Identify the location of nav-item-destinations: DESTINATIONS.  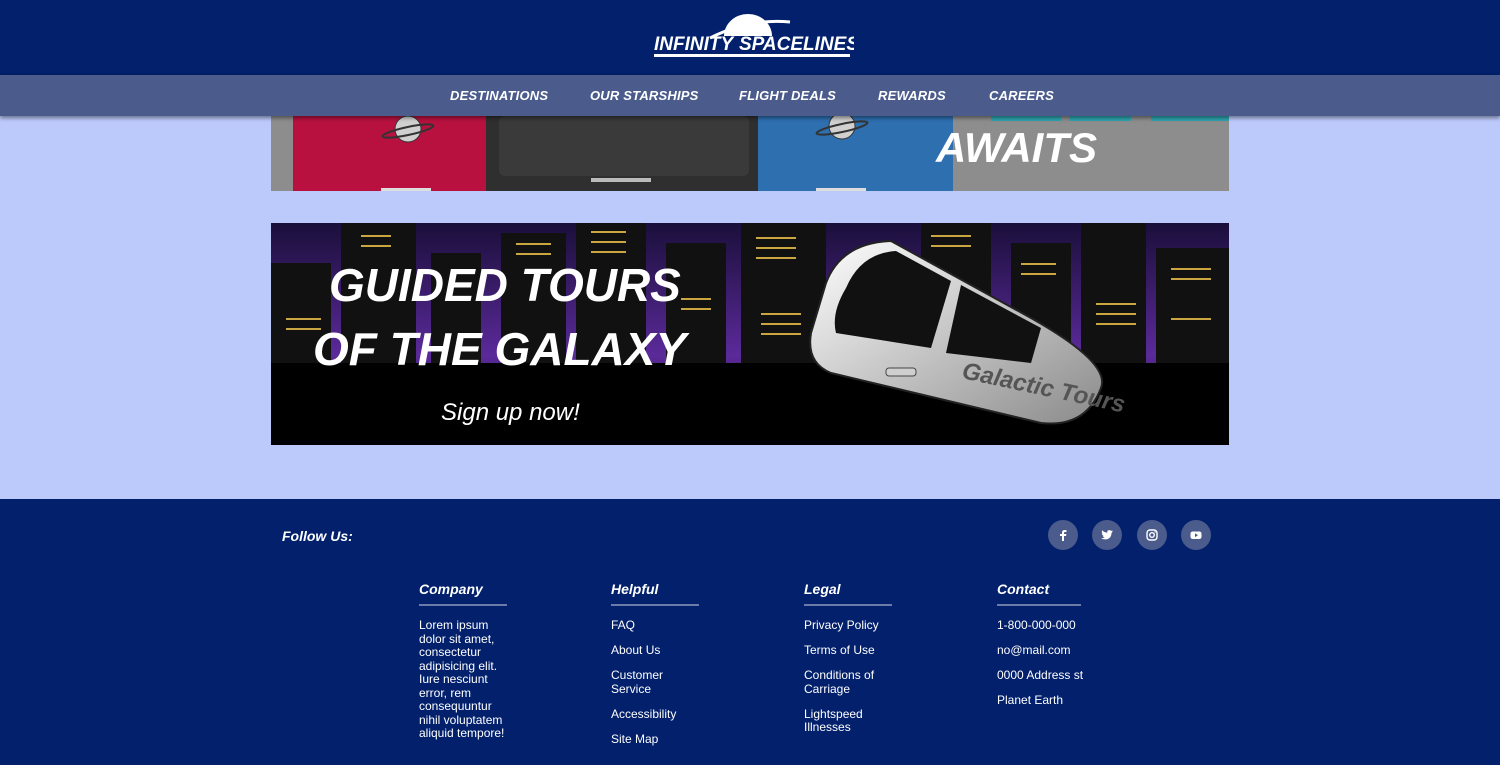
(499, 95).